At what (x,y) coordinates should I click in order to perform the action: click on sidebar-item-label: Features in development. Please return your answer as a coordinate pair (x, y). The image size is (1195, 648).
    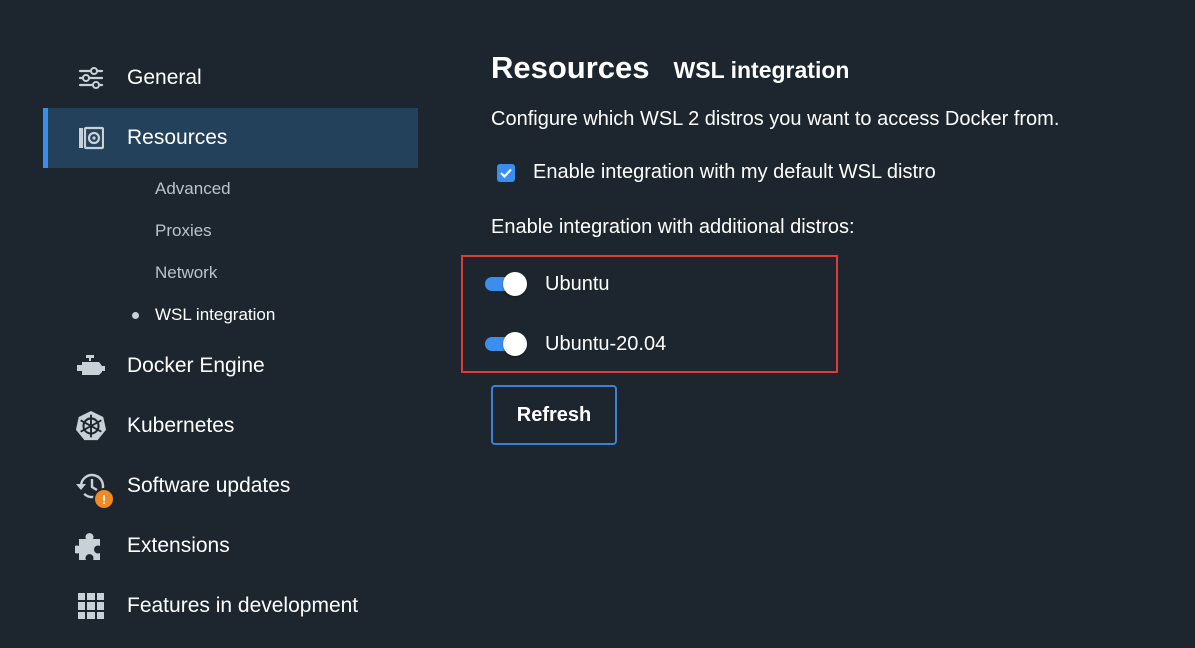
    Looking at the image, I should click on (243, 605).